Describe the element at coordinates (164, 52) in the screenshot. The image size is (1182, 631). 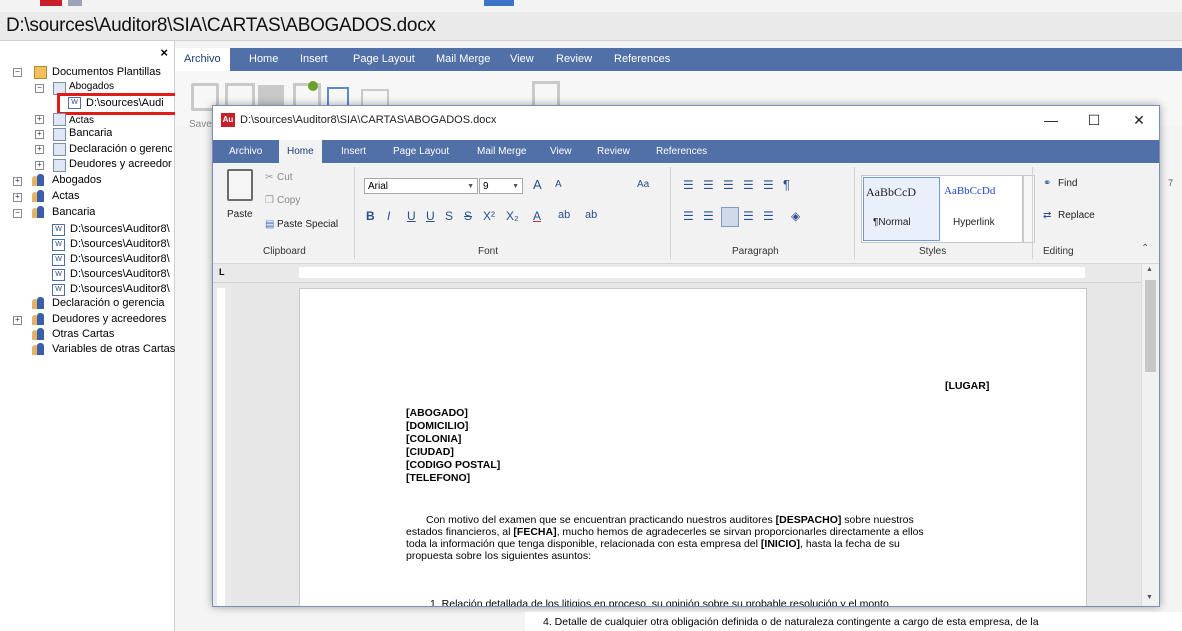
I see `close-icon: ×` at that location.